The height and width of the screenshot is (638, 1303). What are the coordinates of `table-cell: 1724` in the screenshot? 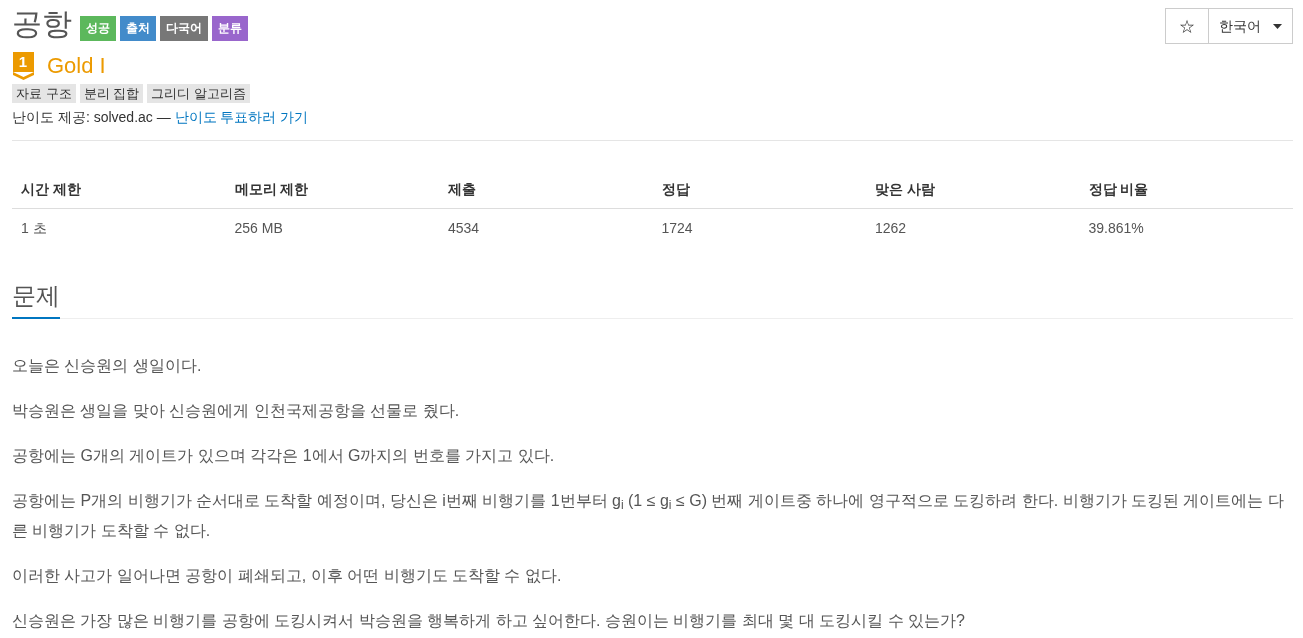 It's located at (759, 228).